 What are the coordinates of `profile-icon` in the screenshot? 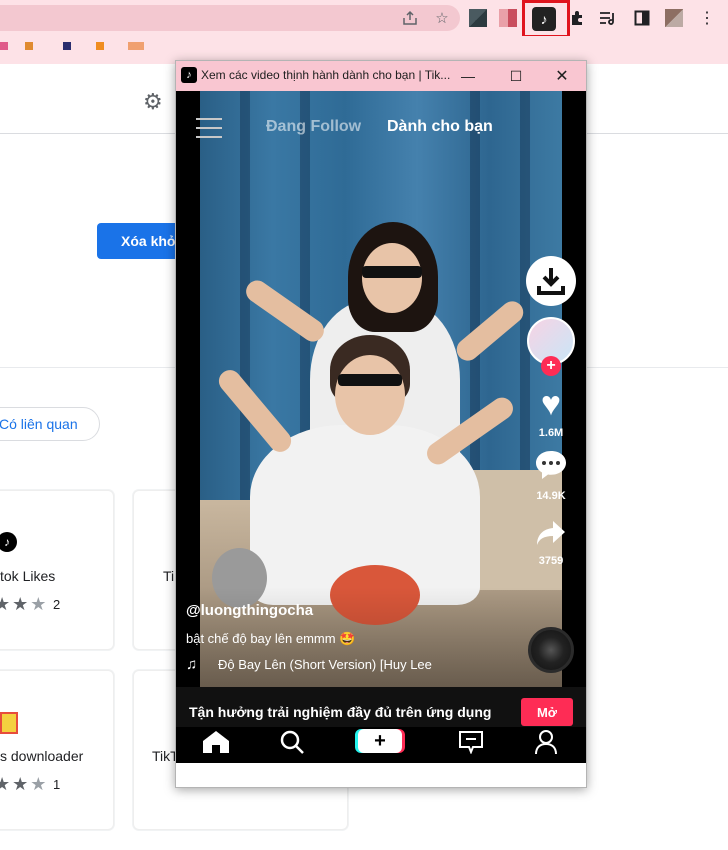 It's located at (546, 742).